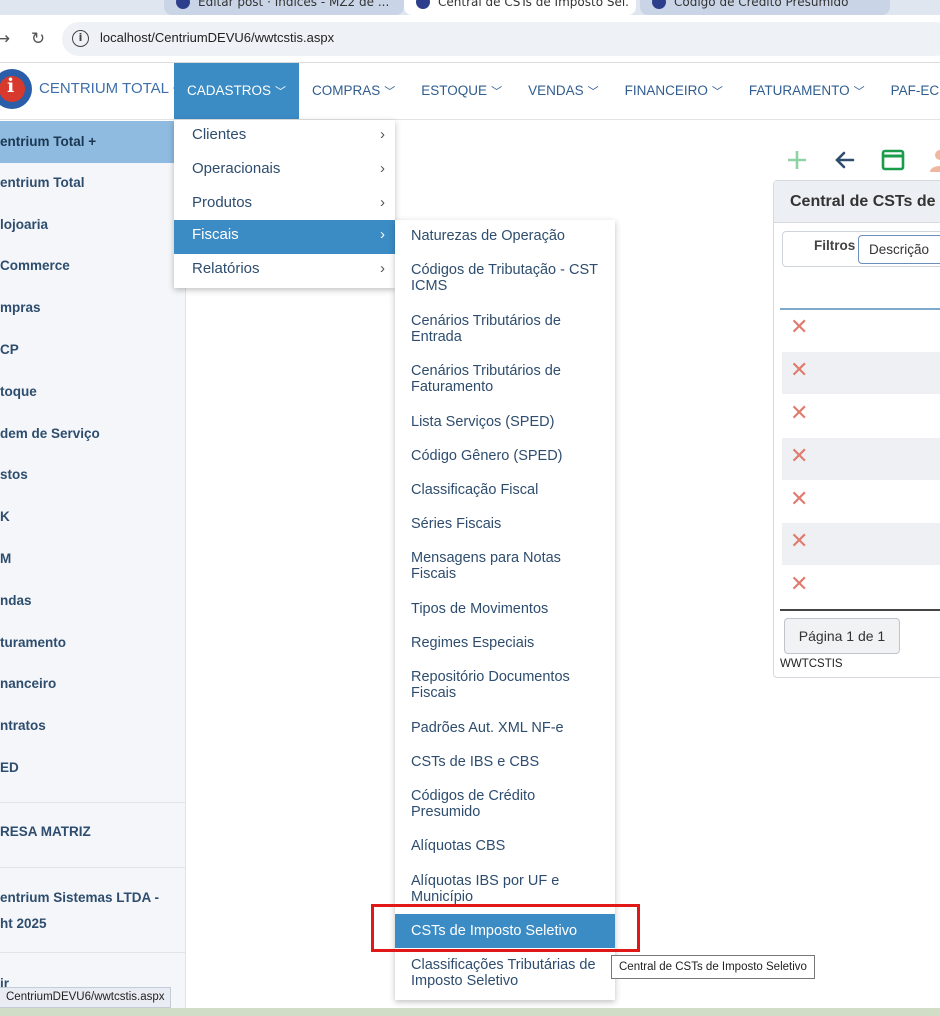 This screenshot has width=940, height=1016. I want to click on sidebar-item: nanceiro, so click(93, 683).